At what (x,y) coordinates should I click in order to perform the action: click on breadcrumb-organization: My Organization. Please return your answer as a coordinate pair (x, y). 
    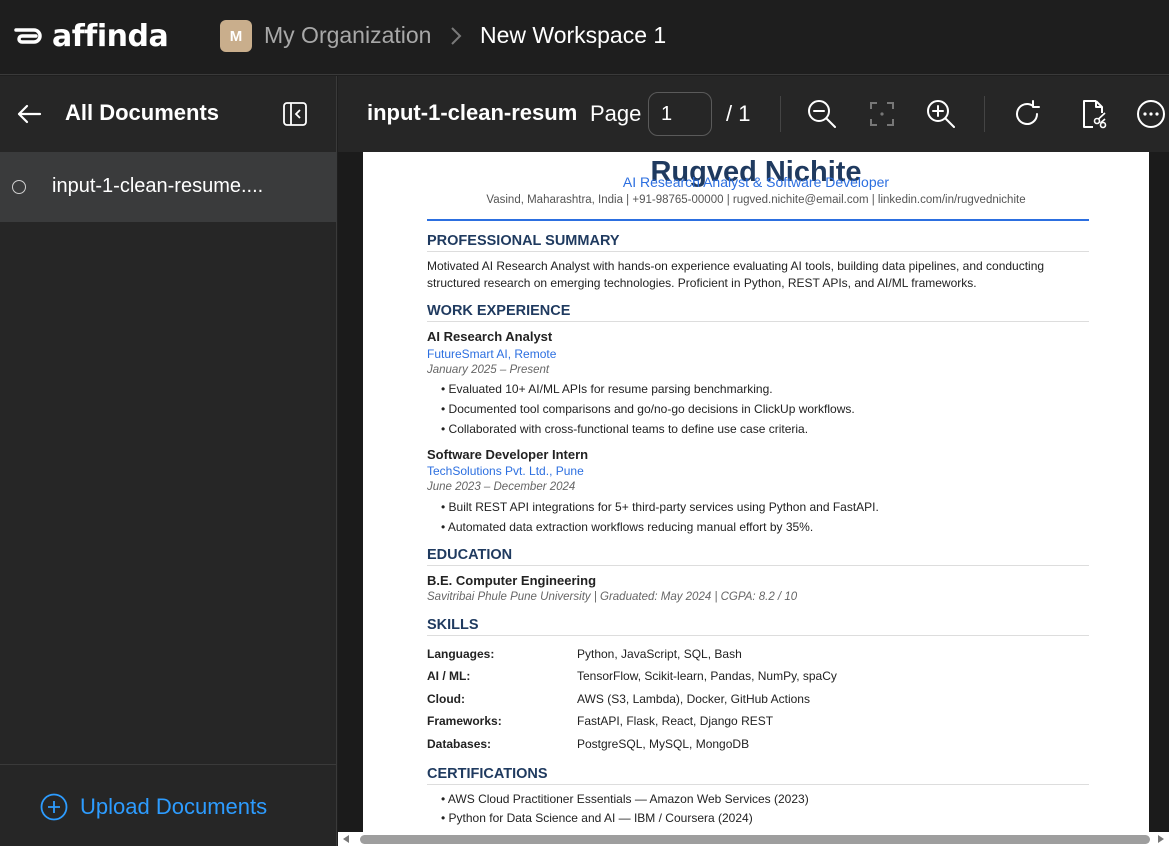
    Looking at the image, I should click on (347, 35).